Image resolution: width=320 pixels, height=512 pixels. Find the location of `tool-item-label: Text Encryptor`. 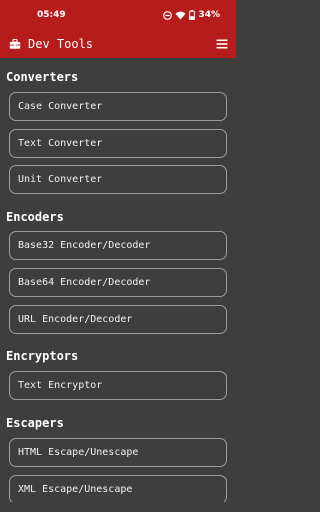

tool-item-label: Text Encryptor is located at coordinates (60, 385).